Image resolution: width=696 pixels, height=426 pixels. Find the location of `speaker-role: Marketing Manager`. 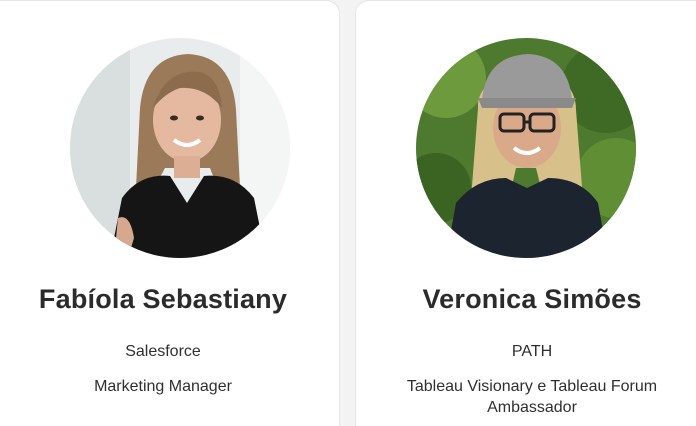

speaker-role: Marketing Manager is located at coordinates (163, 386).